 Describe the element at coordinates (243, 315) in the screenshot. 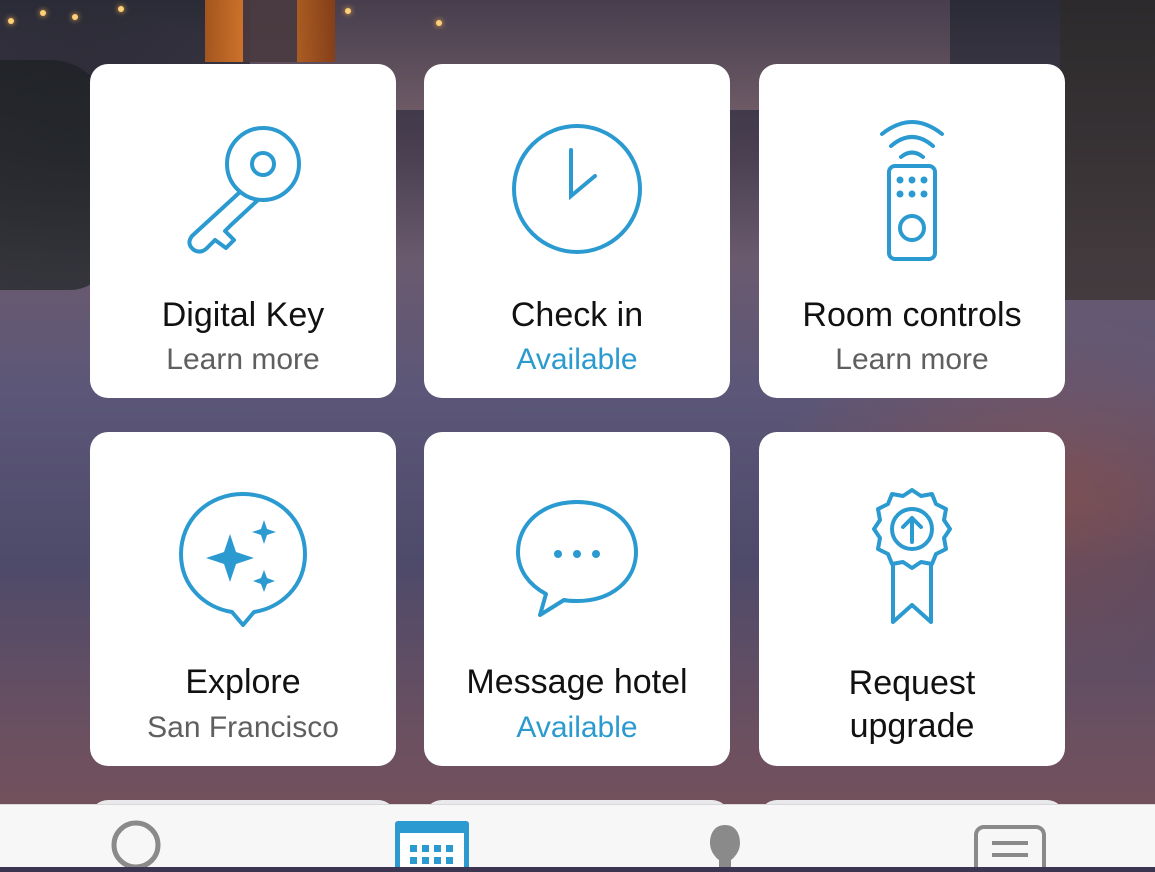

I see `tile-title: Digital Key` at that location.